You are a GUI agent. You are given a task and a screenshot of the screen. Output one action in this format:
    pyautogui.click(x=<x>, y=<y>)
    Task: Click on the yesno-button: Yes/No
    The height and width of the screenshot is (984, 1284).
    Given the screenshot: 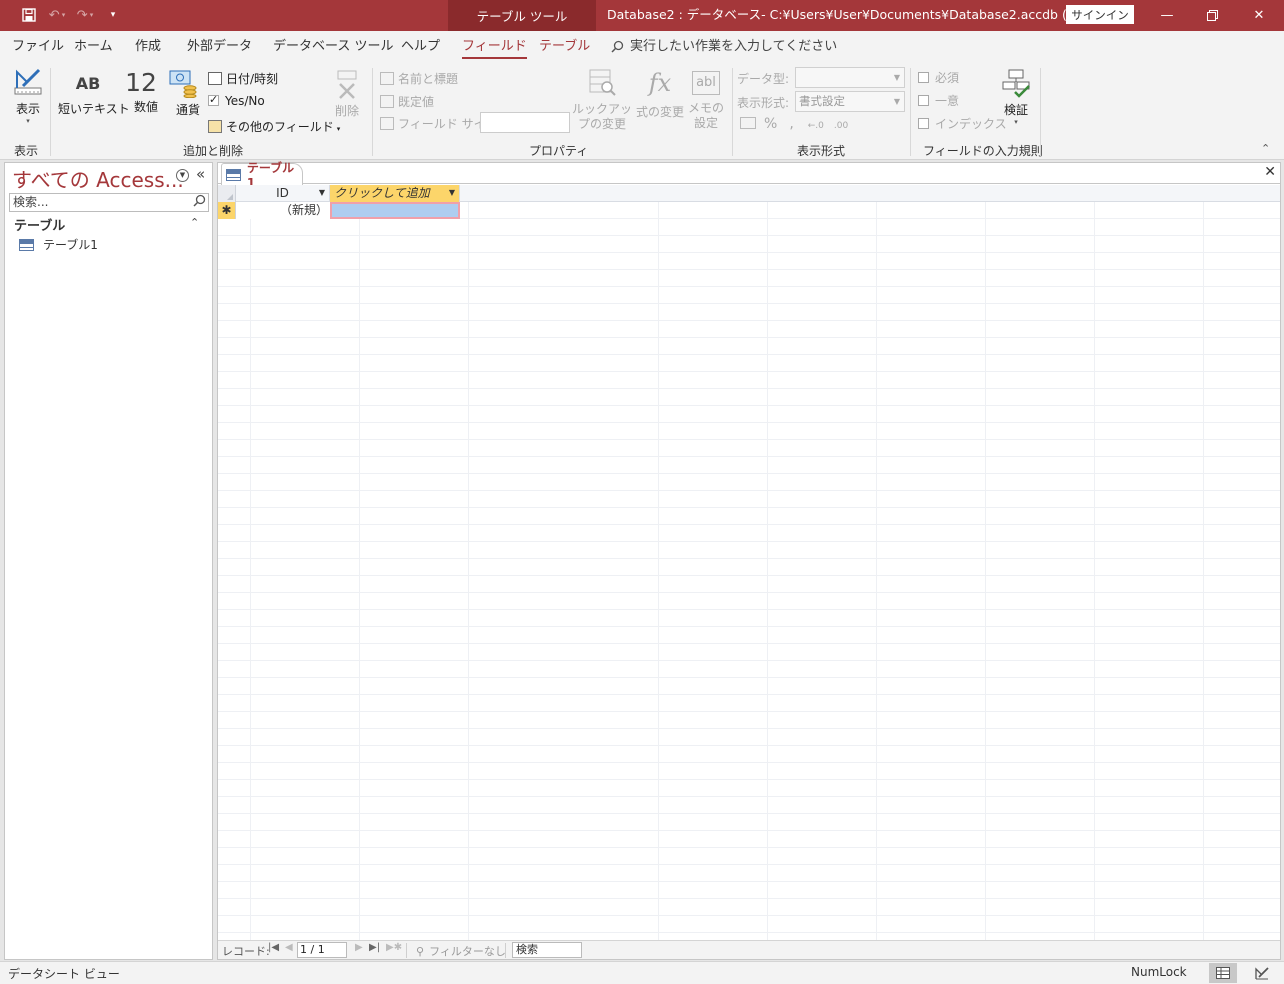 What is the action you would take?
    pyautogui.click(x=236, y=100)
    